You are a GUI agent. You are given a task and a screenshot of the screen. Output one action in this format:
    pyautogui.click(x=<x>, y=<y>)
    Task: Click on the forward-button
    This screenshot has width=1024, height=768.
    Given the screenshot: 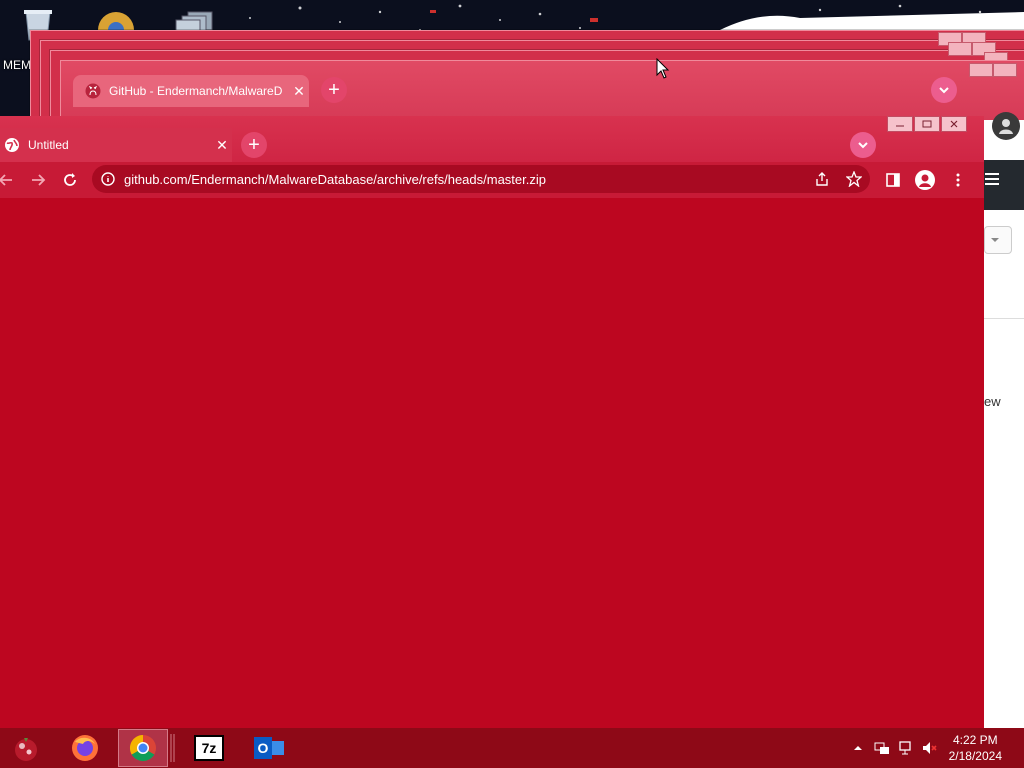 What is the action you would take?
    pyautogui.click(x=38, y=180)
    